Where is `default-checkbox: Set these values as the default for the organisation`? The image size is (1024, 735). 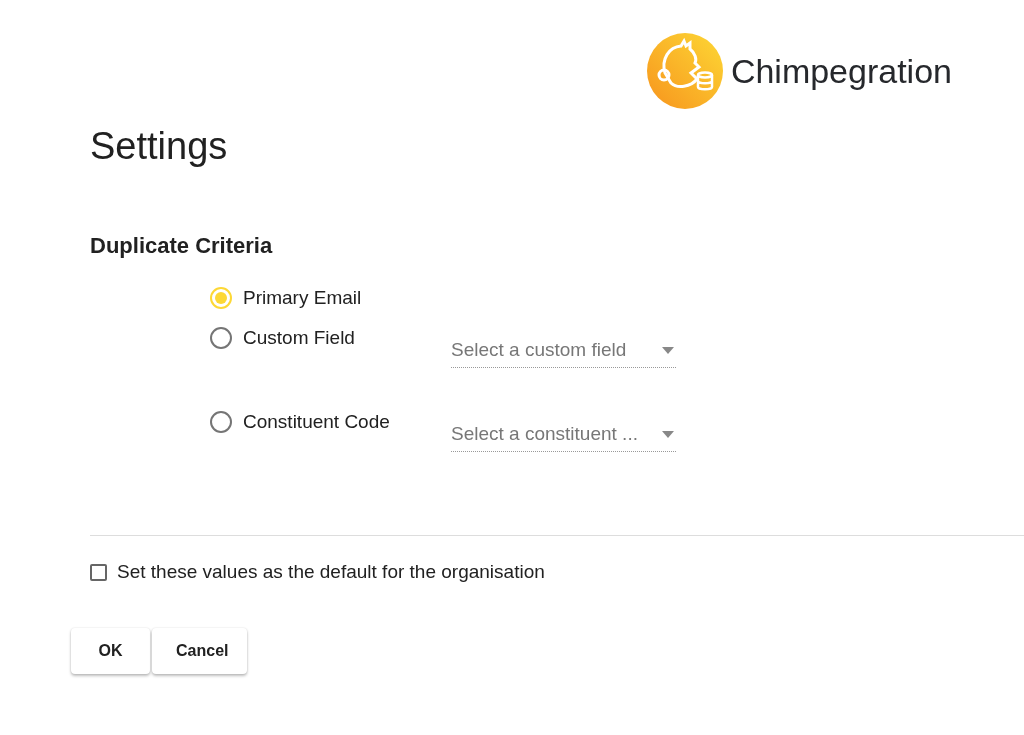
default-checkbox: Set these values as the default for the organisation is located at coordinates (317, 572).